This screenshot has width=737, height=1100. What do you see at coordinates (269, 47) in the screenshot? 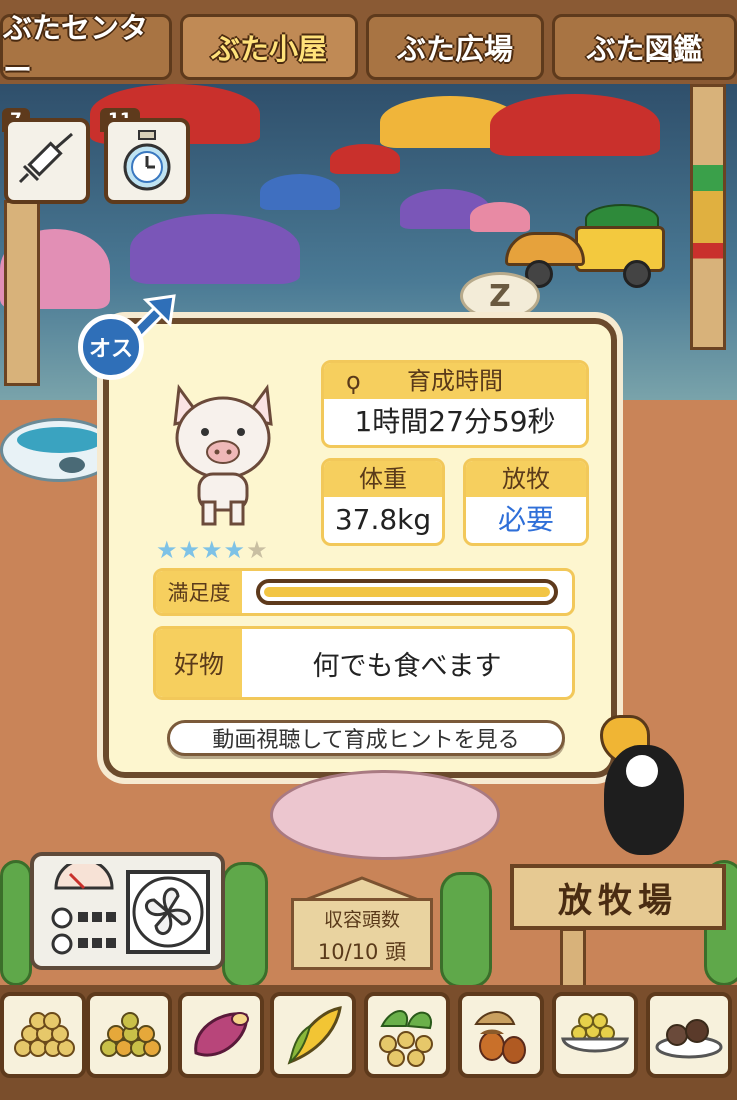
I see `tab-buta-hut: ぶた小屋` at bounding box center [269, 47].